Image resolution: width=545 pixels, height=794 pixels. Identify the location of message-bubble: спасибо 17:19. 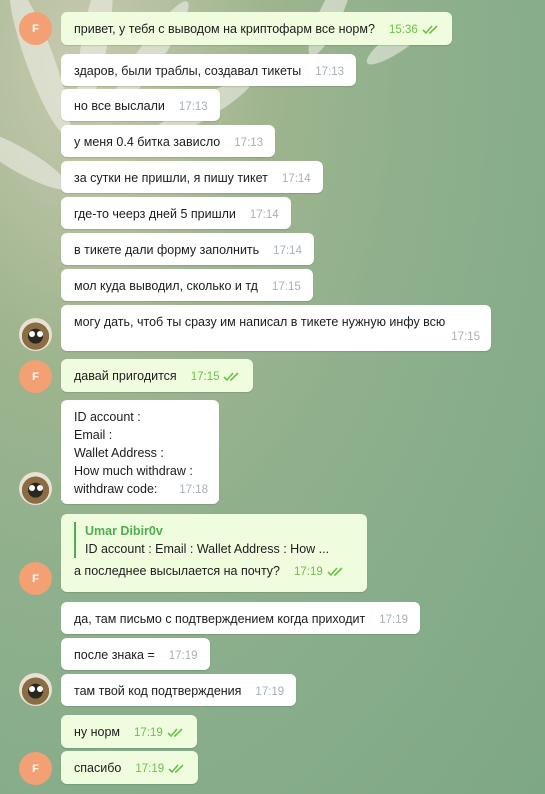
(130, 767).